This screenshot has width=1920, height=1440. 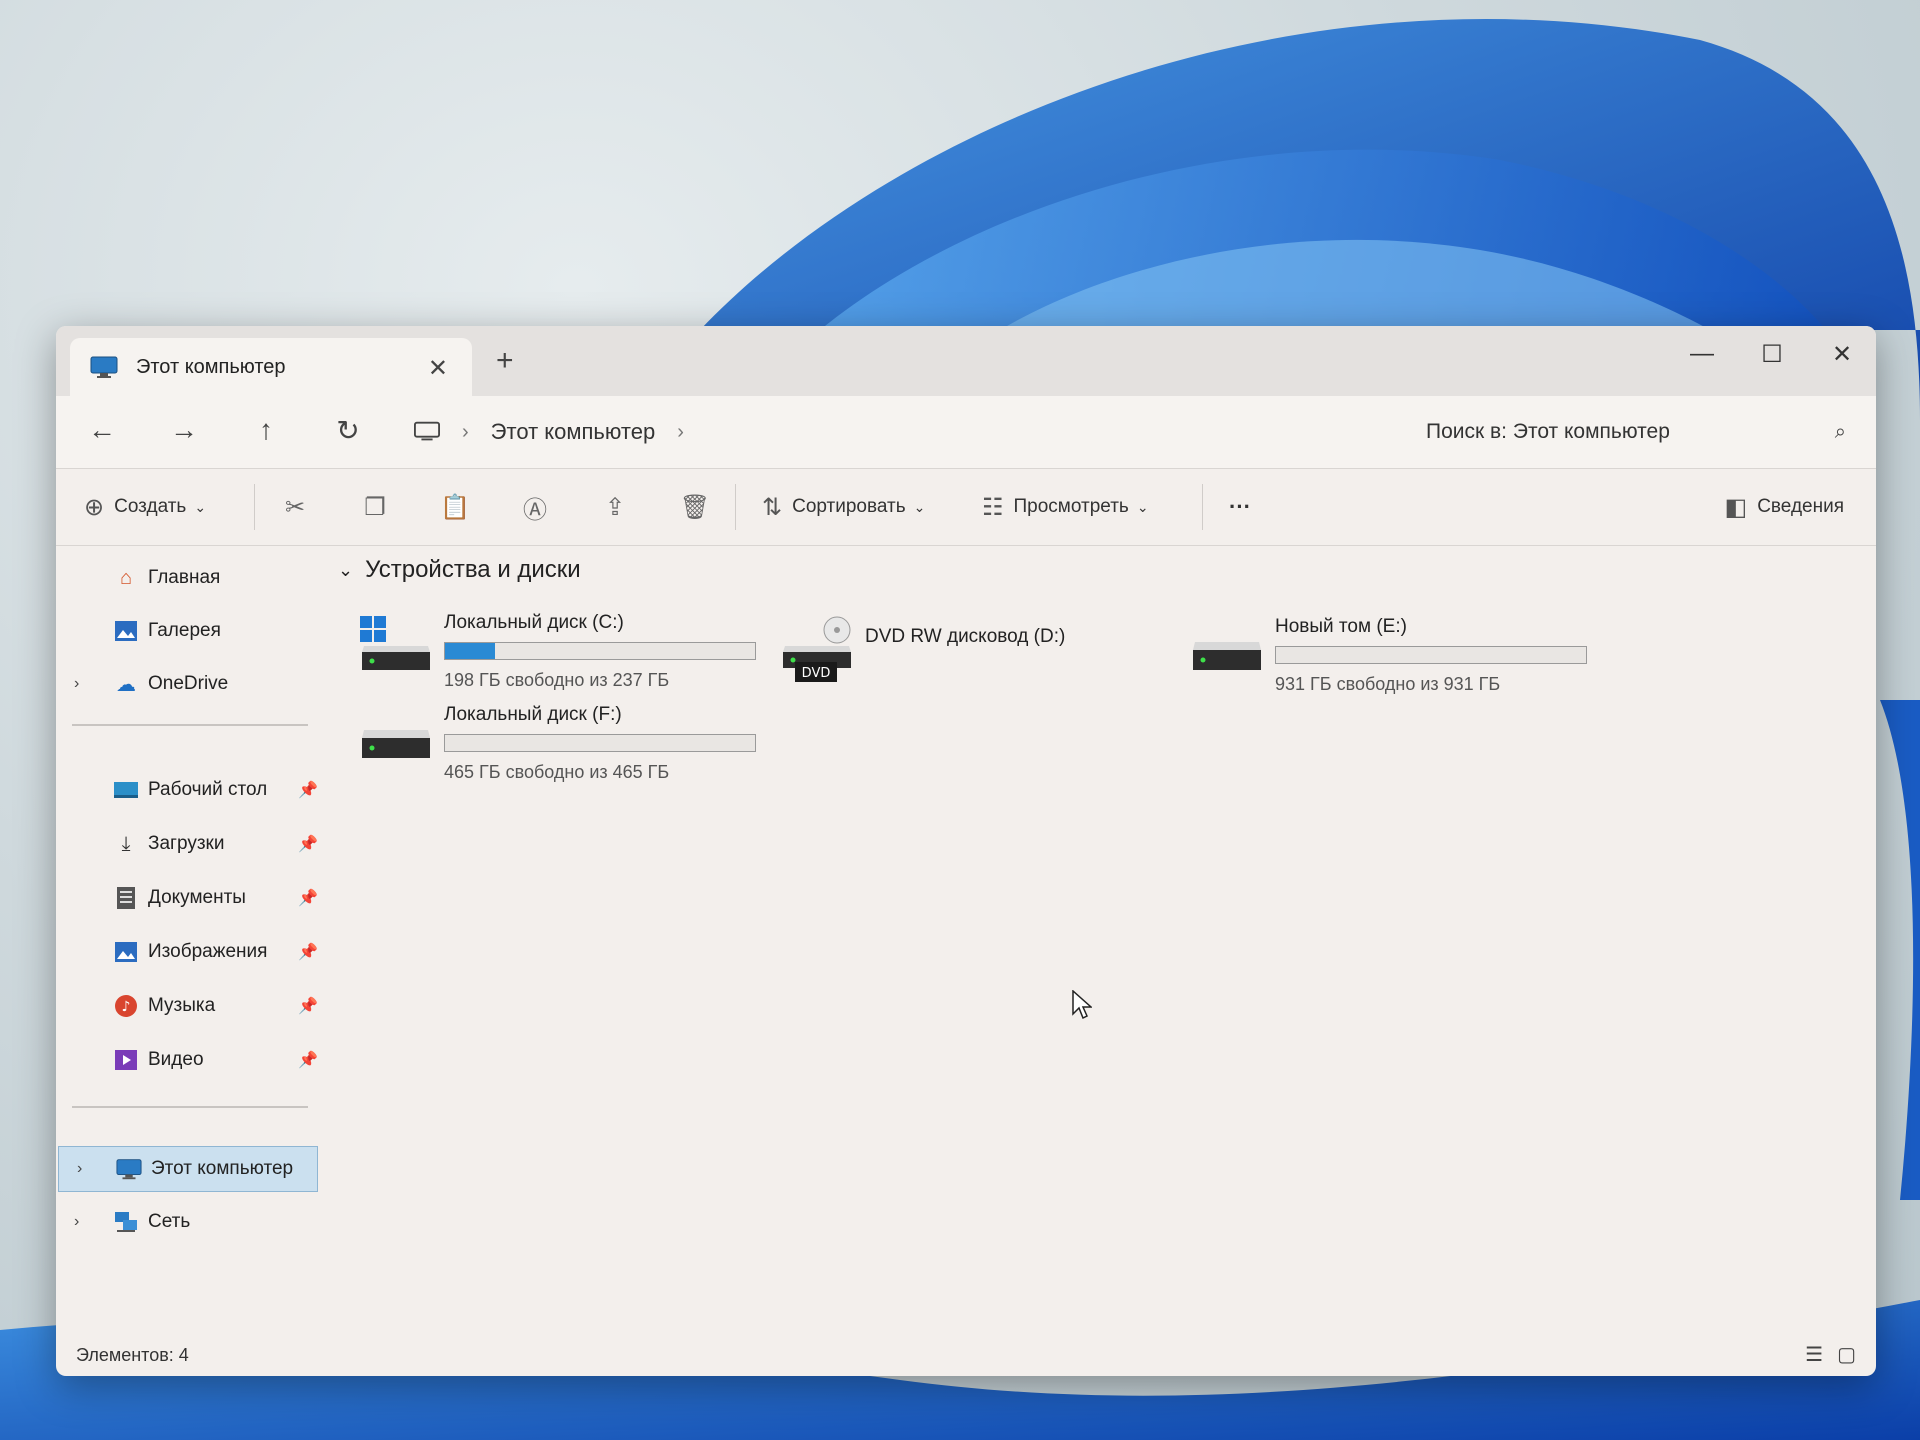 What do you see at coordinates (1736, 507) in the screenshot?
I see `details-pane-icon: ◧` at bounding box center [1736, 507].